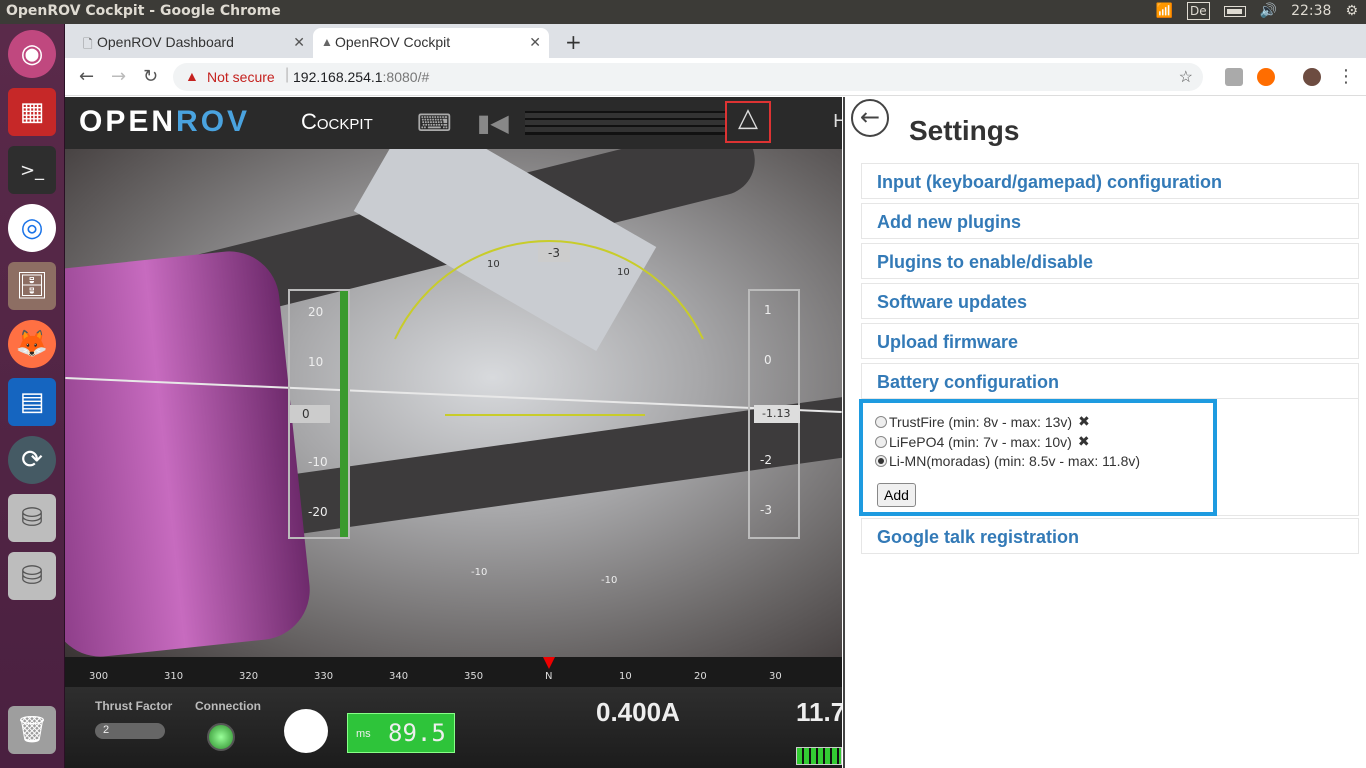  Describe the element at coordinates (1007, 461) in the screenshot. I see `battery-option: Li-MN(moradas) (min: 8.5v - max: 11.8v)` at that location.